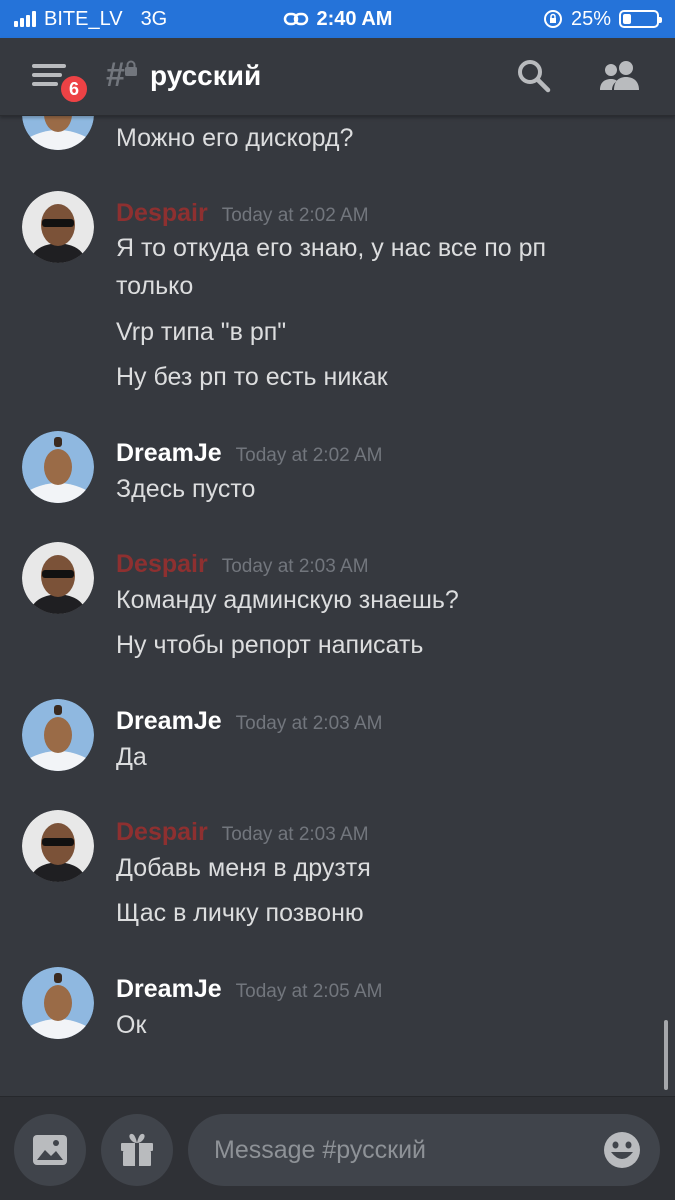 The height and width of the screenshot is (1200, 675). What do you see at coordinates (154, 18) in the screenshot?
I see `network-type: 3G` at bounding box center [154, 18].